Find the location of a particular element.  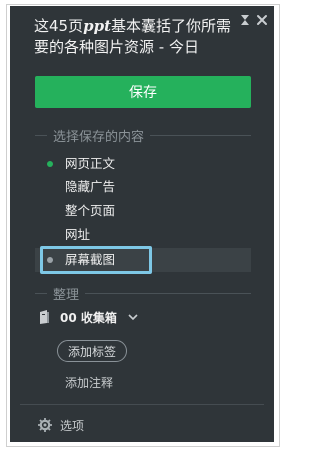

select-content-heading: 选择保存的内容 is located at coordinates (143, 135).